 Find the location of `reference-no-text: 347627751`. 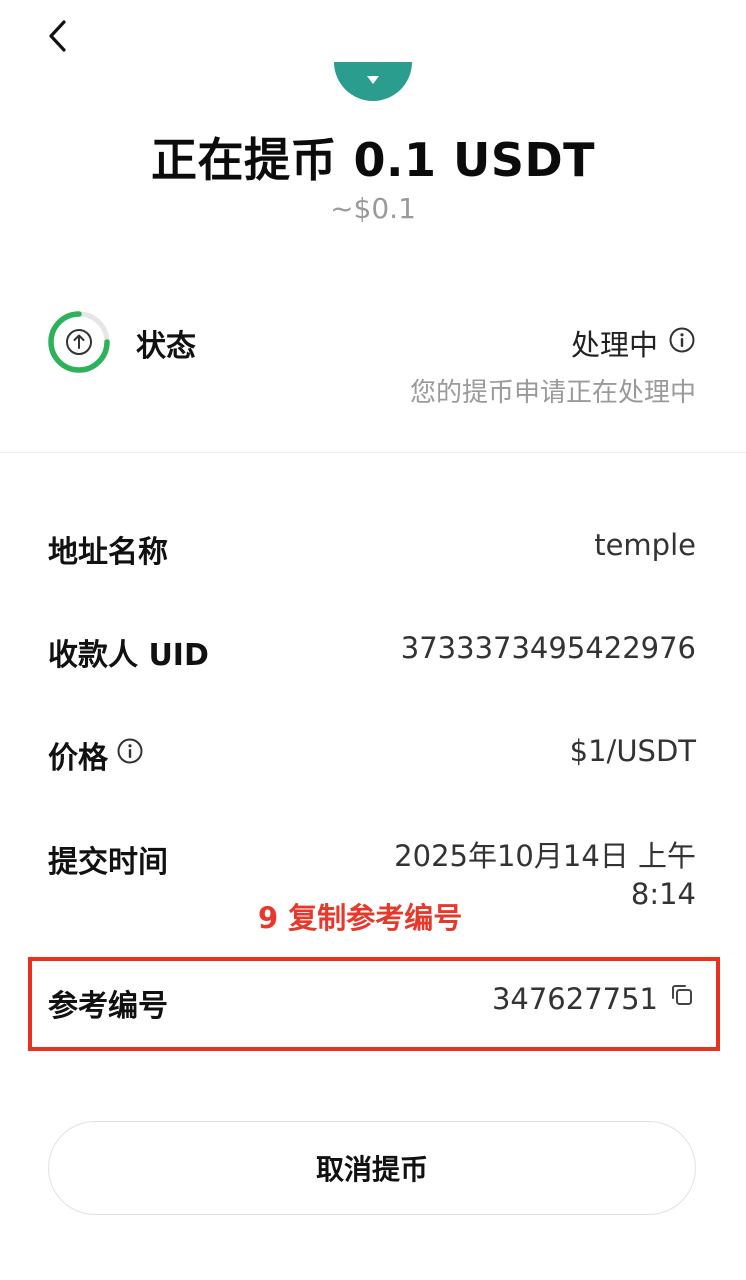

reference-no-text: 347627751 is located at coordinates (574, 998).